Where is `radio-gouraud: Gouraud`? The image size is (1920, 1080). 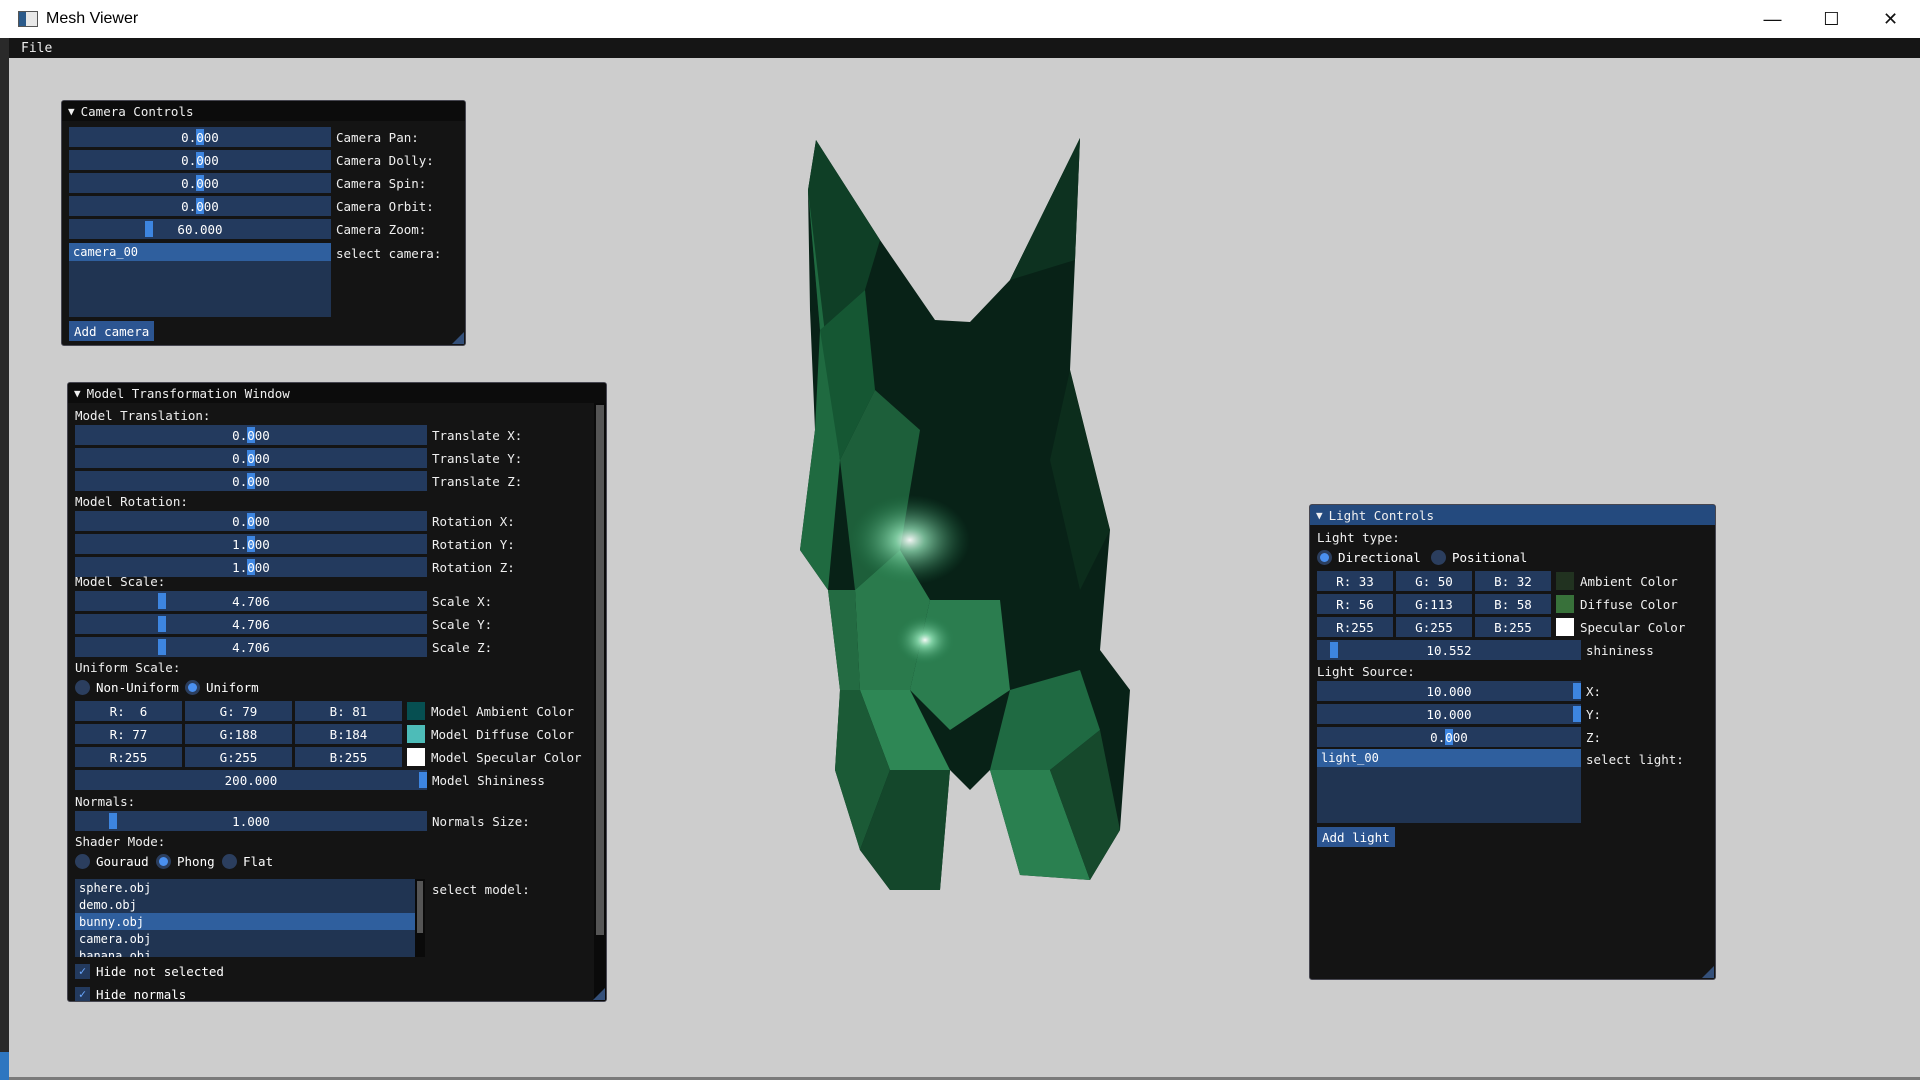
radio-gouraud: Gouraud is located at coordinates (112, 861).